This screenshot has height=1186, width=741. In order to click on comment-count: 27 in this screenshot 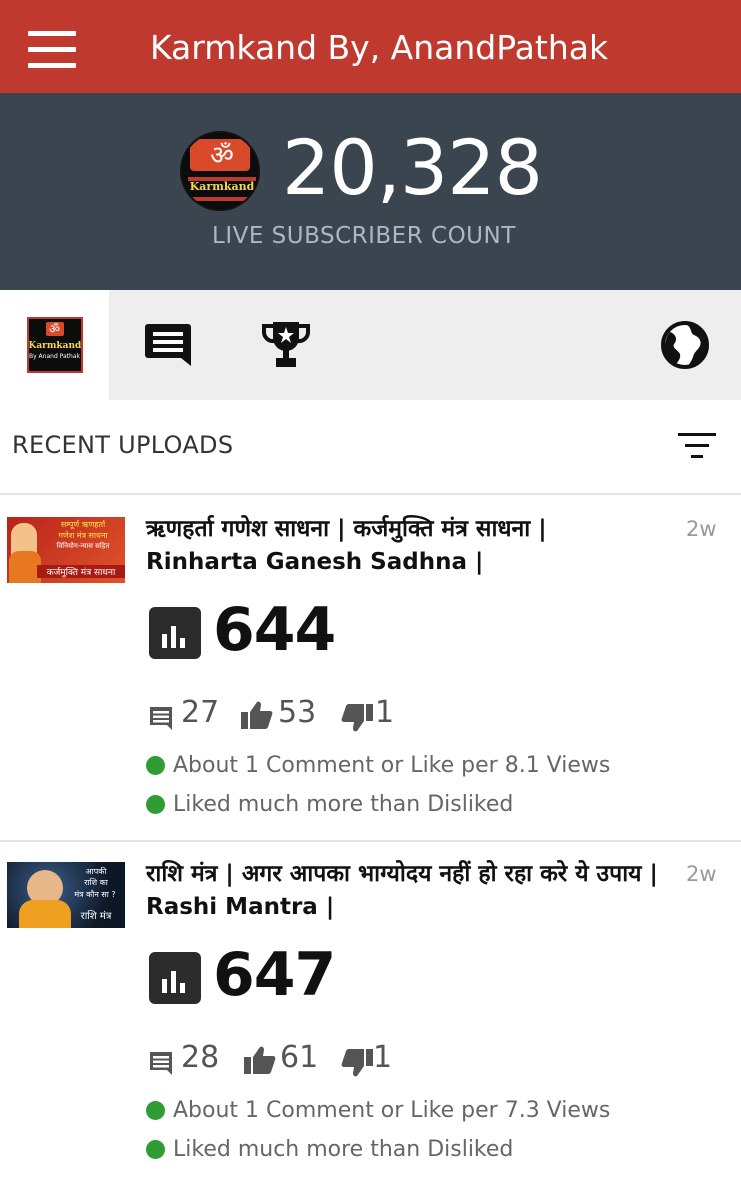, I will do `click(200, 712)`.